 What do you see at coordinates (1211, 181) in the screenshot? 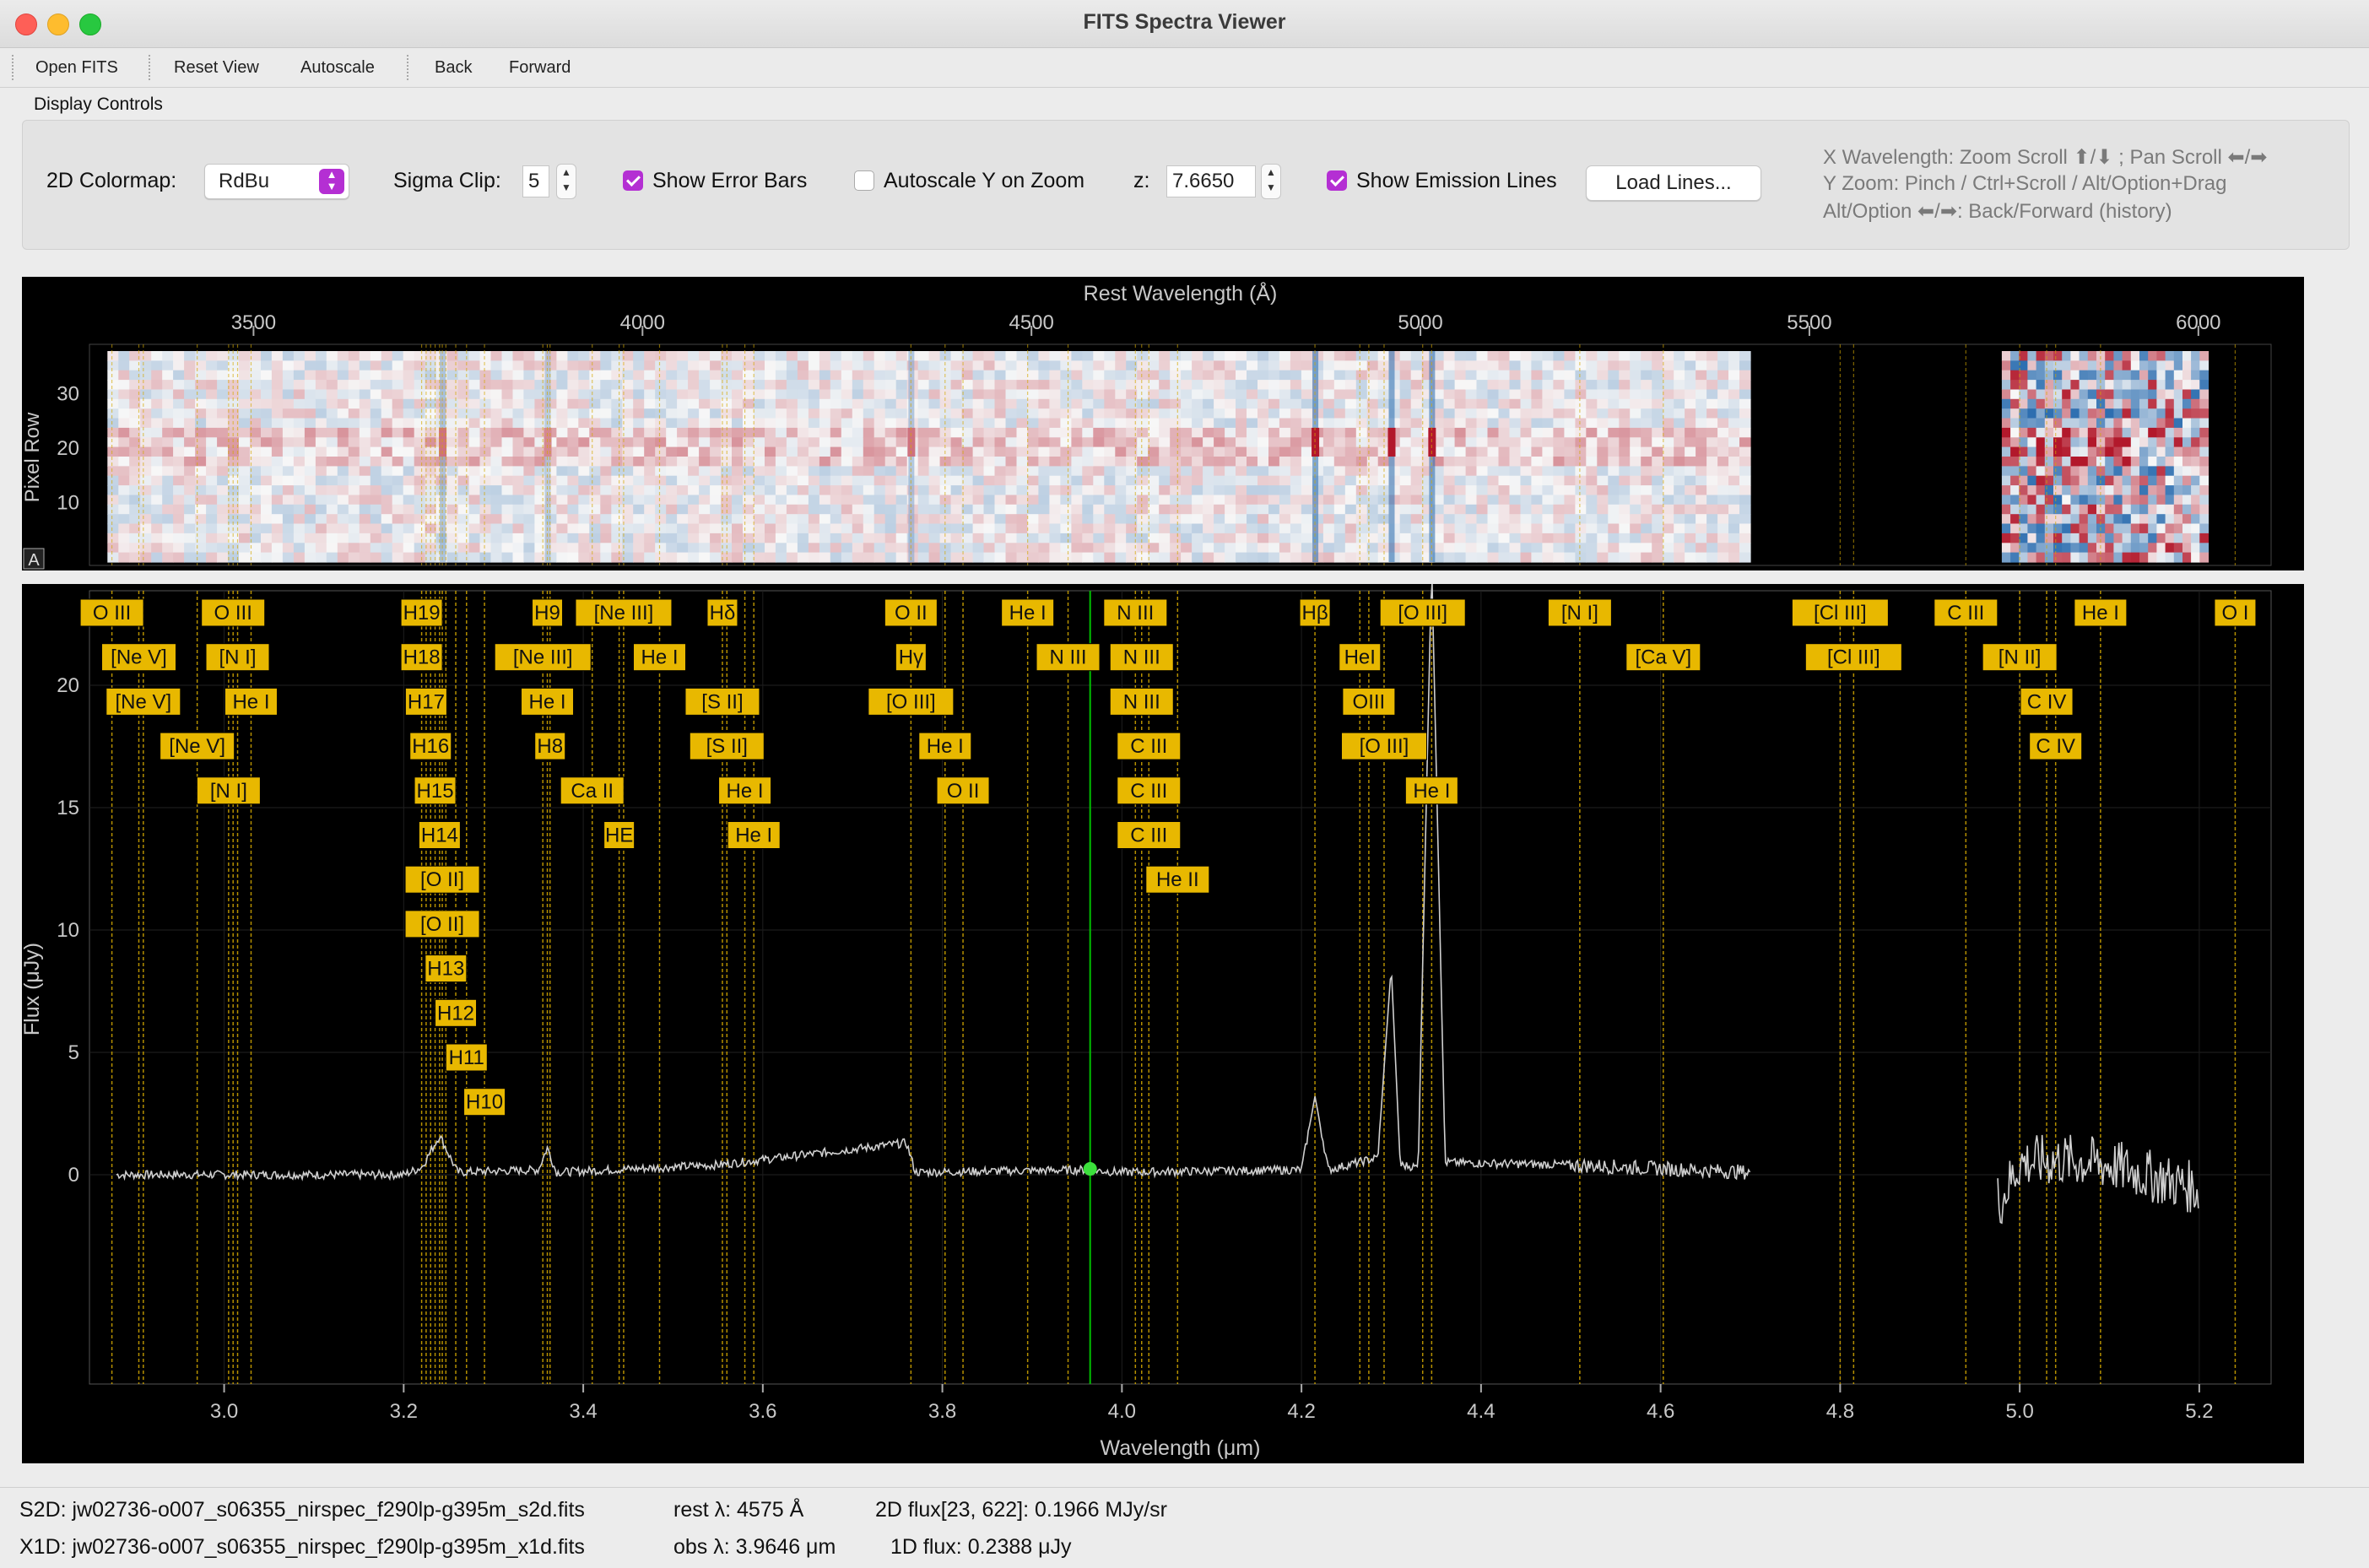
I see `redshift-input: 7.6650` at bounding box center [1211, 181].